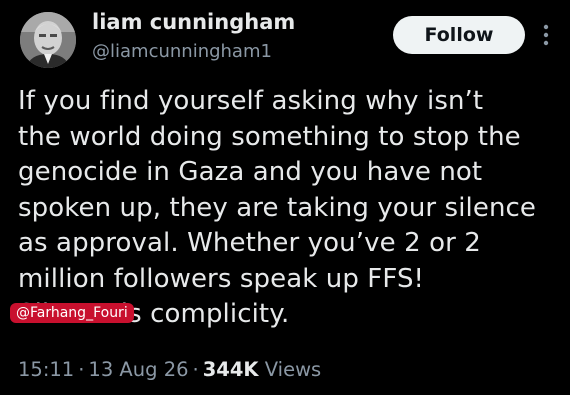 This screenshot has height=395, width=570. What do you see at coordinates (193, 22) in the screenshot?
I see `author-name: liam cunningham` at bounding box center [193, 22].